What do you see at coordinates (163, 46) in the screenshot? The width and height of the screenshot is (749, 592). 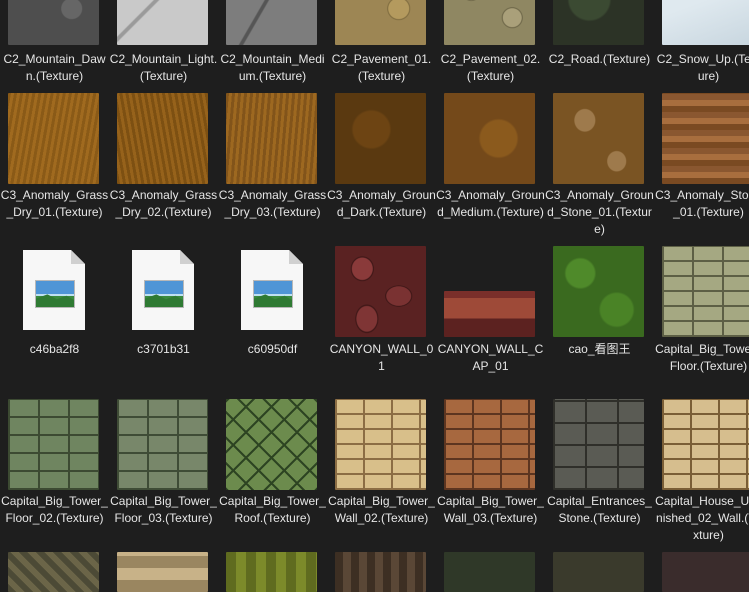 I see `file-item: C2_Mountain_Light.(Texture)` at bounding box center [163, 46].